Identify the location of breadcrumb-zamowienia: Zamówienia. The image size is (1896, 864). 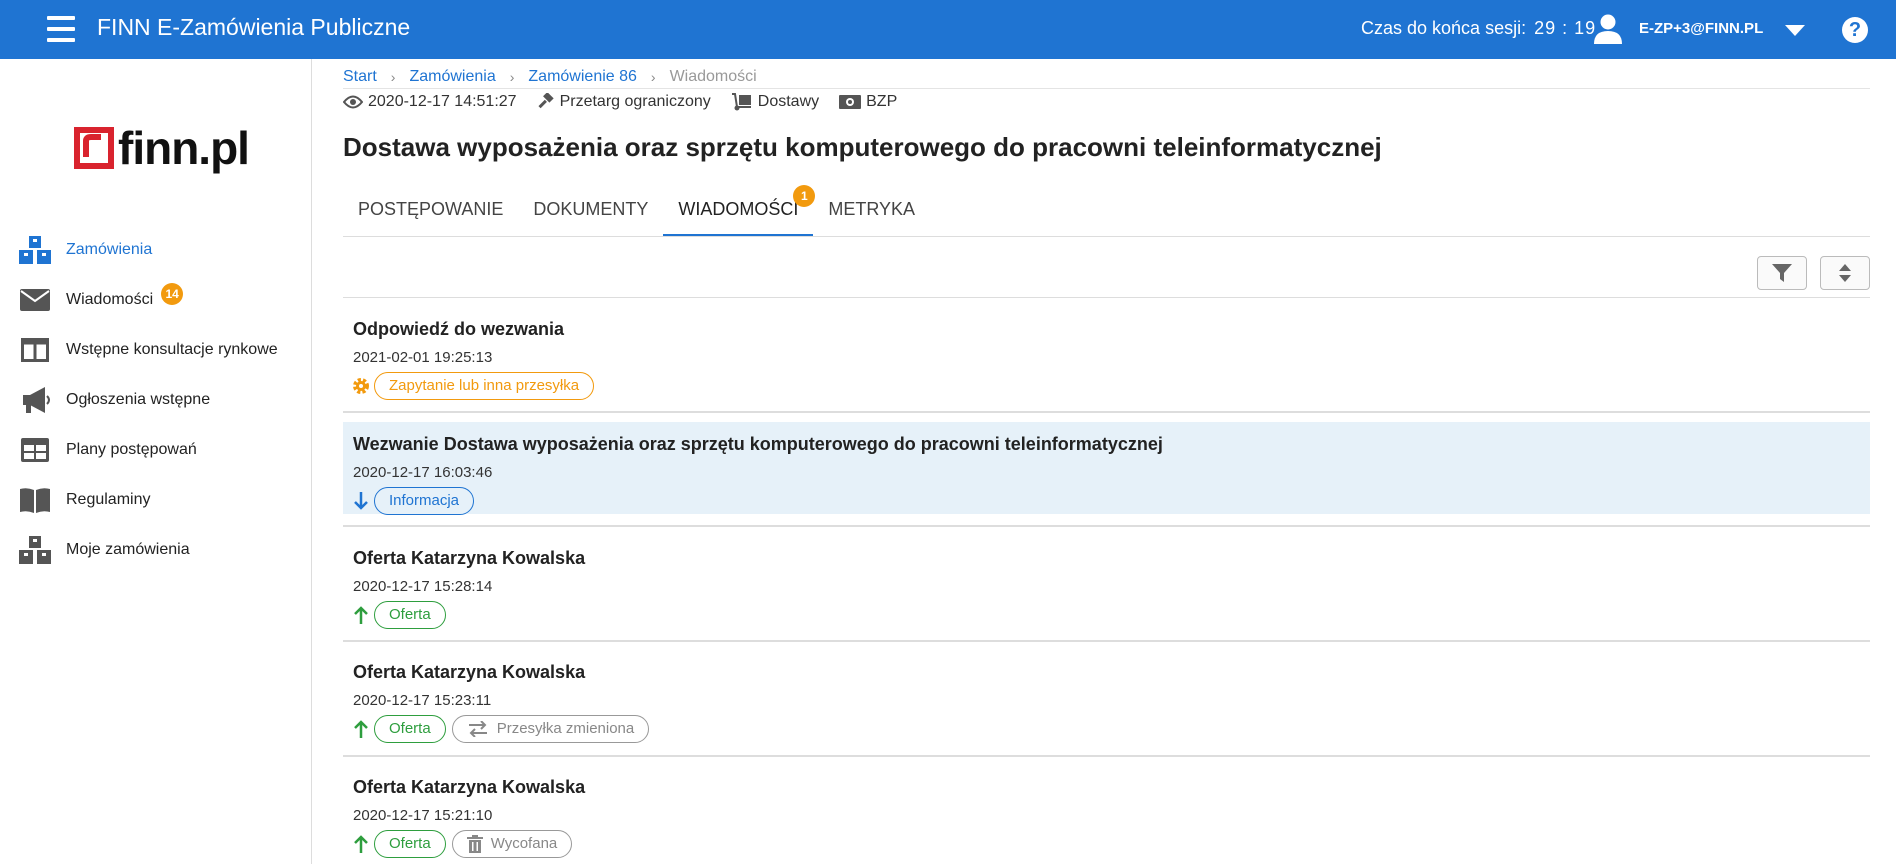
(452, 77).